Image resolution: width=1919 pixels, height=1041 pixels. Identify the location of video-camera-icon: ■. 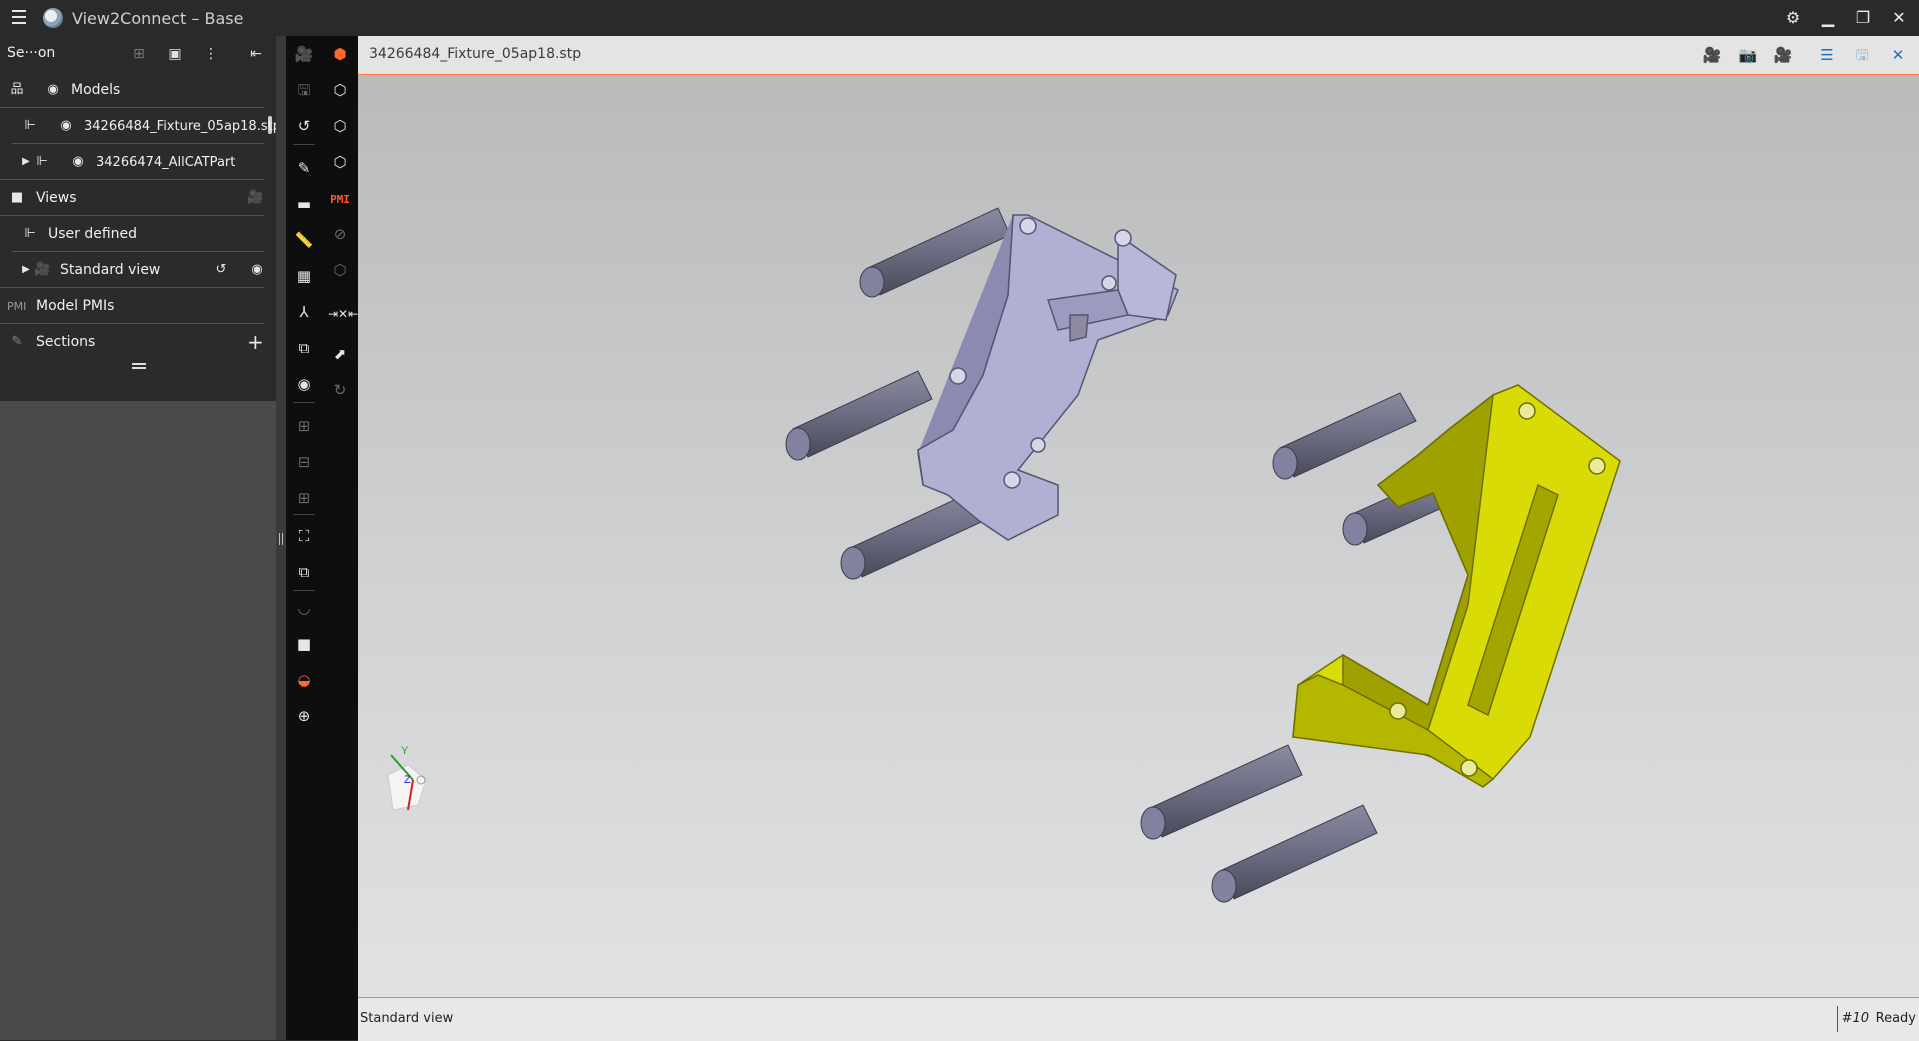
(17, 197).